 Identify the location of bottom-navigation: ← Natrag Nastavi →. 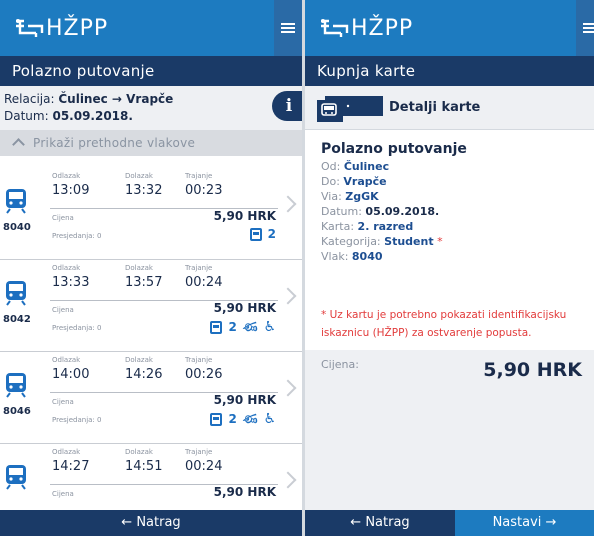
(449, 523).